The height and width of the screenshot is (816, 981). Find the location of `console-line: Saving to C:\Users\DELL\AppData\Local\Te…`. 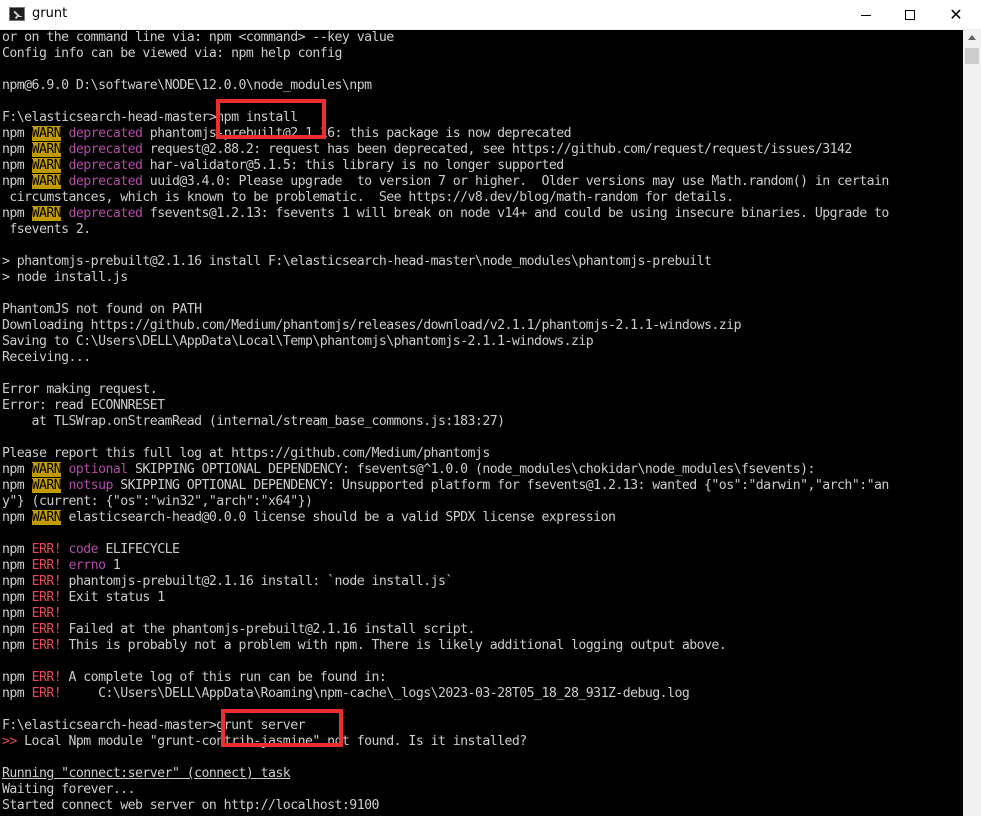

console-line: Saving to C:\Users\DELL\AppData\Local\Te… is located at coordinates (445, 342).